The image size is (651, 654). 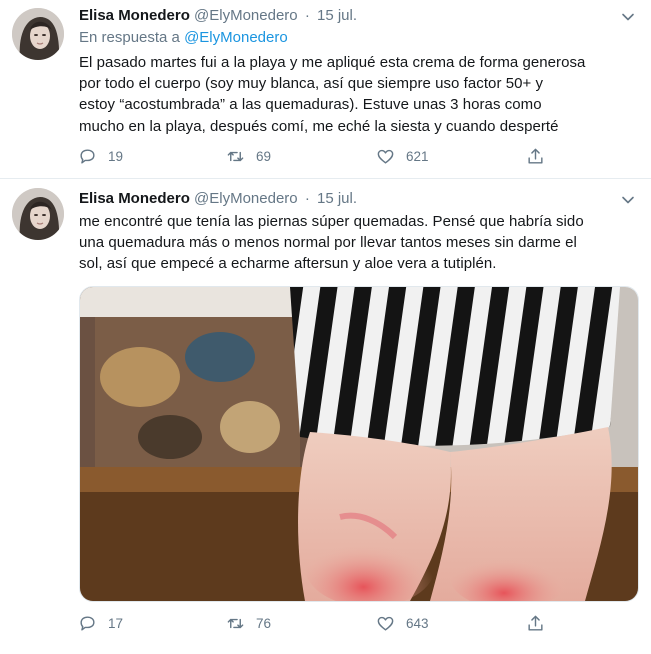 What do you see at coordinates (264, 156) in the screenshot?
I see `retweet-count: 69` at bounding box center [264, 156].